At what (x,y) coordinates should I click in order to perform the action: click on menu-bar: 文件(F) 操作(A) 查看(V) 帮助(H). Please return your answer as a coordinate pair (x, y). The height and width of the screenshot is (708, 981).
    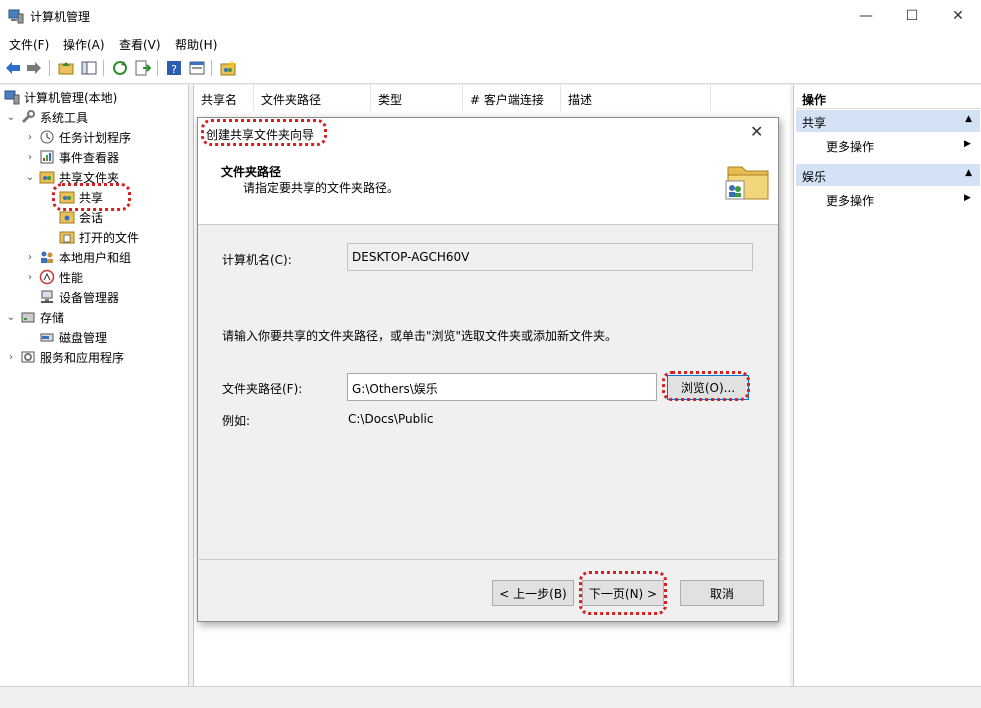
    Looking at the image, I should click on (490, 43).